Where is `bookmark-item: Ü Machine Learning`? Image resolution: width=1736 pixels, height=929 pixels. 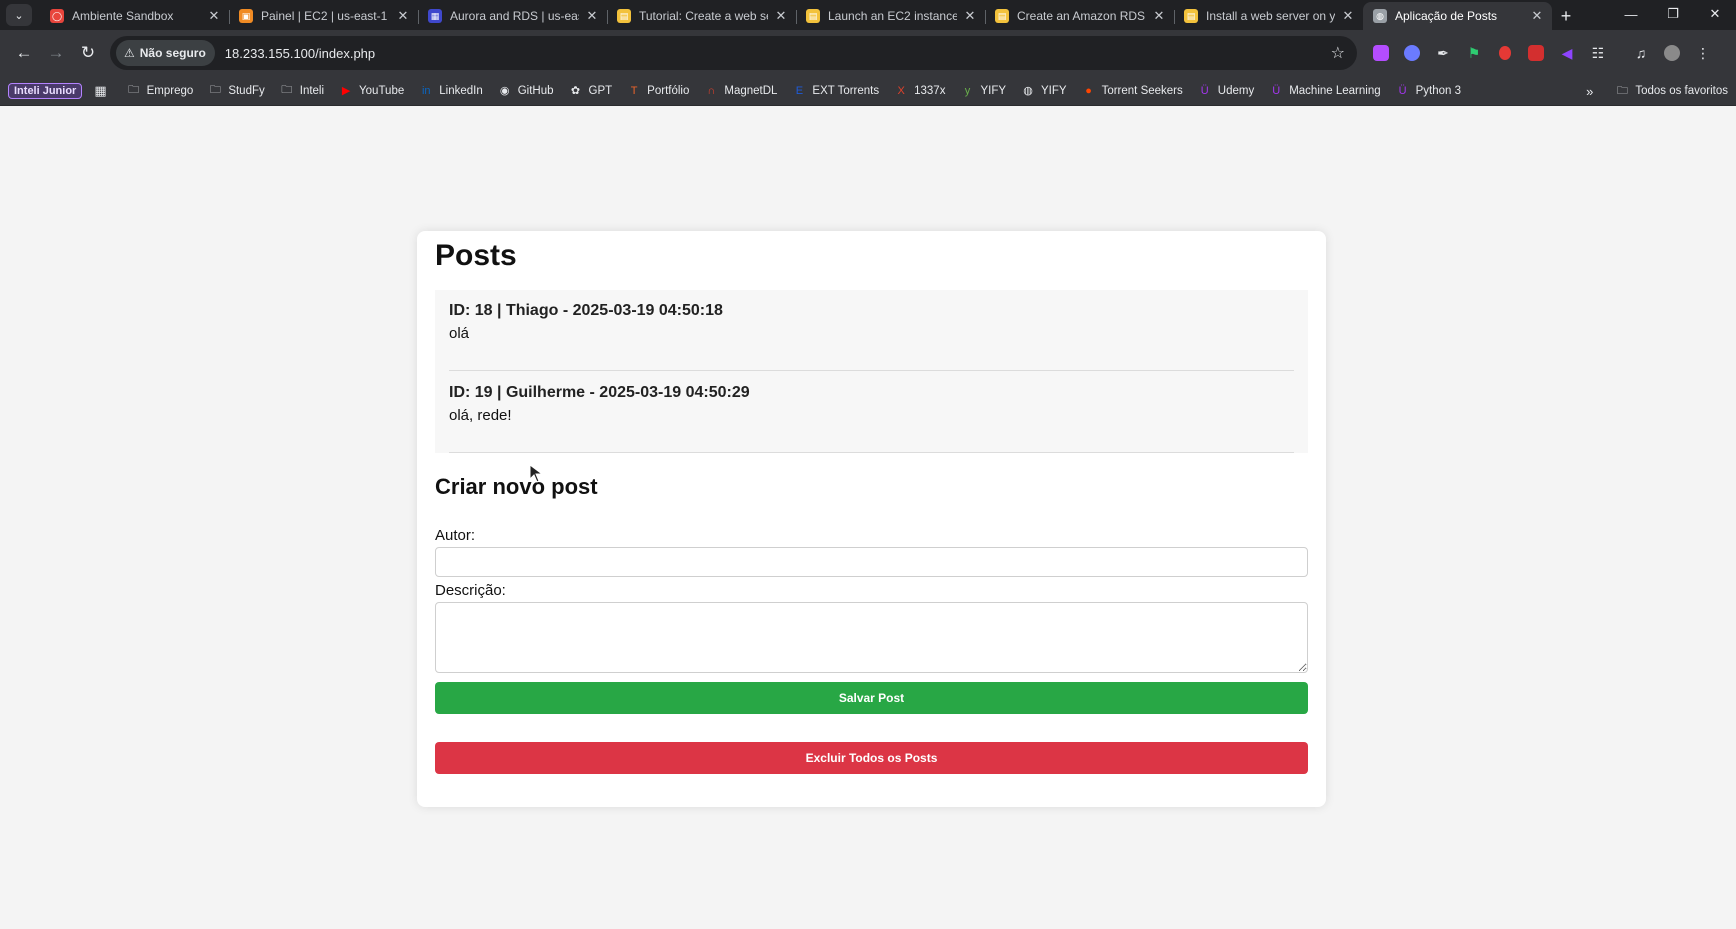
bookmark-item: Ü Machine Learning is located at coordinates (1324, 91).